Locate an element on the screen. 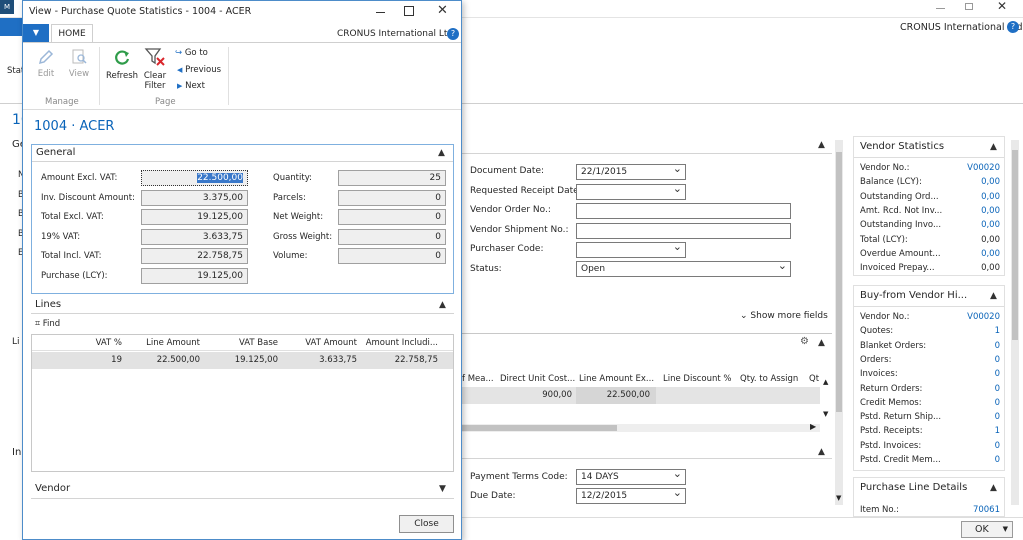 The image size is (1023, 540). column-header: Line Discount % is located at coordinates (697, 379).